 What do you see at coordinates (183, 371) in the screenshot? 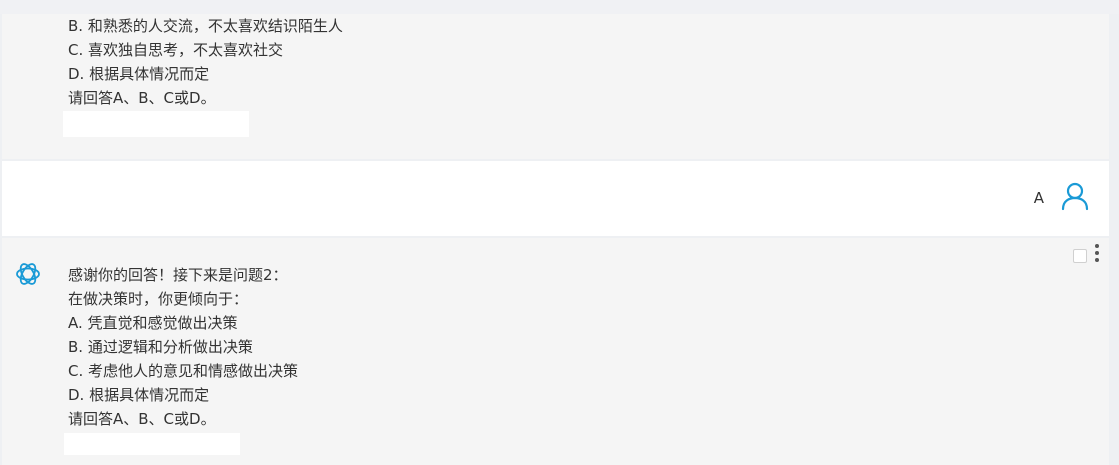
I see `message-line: C. 考虑他人的意见和情感做出决策` at bounding box center [183, 371].